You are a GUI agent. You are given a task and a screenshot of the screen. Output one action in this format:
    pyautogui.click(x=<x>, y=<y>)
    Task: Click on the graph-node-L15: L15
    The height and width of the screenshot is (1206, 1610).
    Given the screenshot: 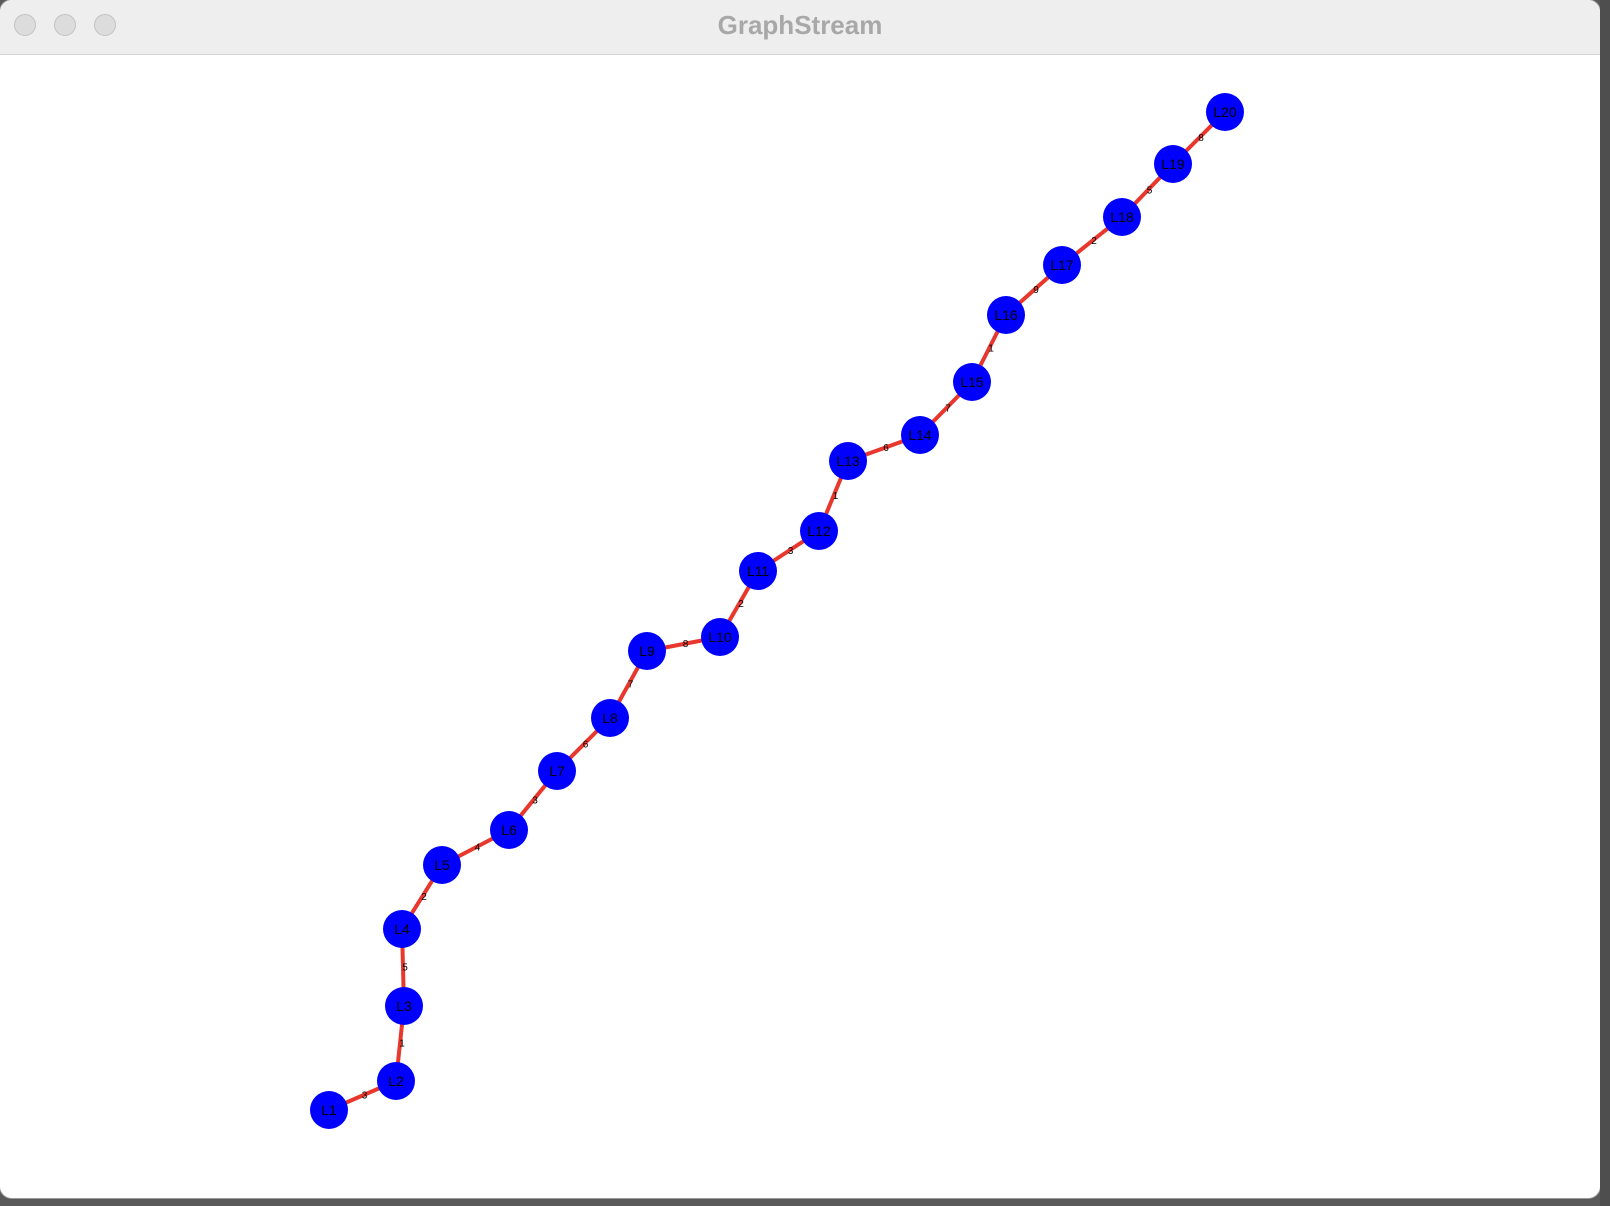 What is the action you would take?
    pyautogui.click(x=972, y=382)
    